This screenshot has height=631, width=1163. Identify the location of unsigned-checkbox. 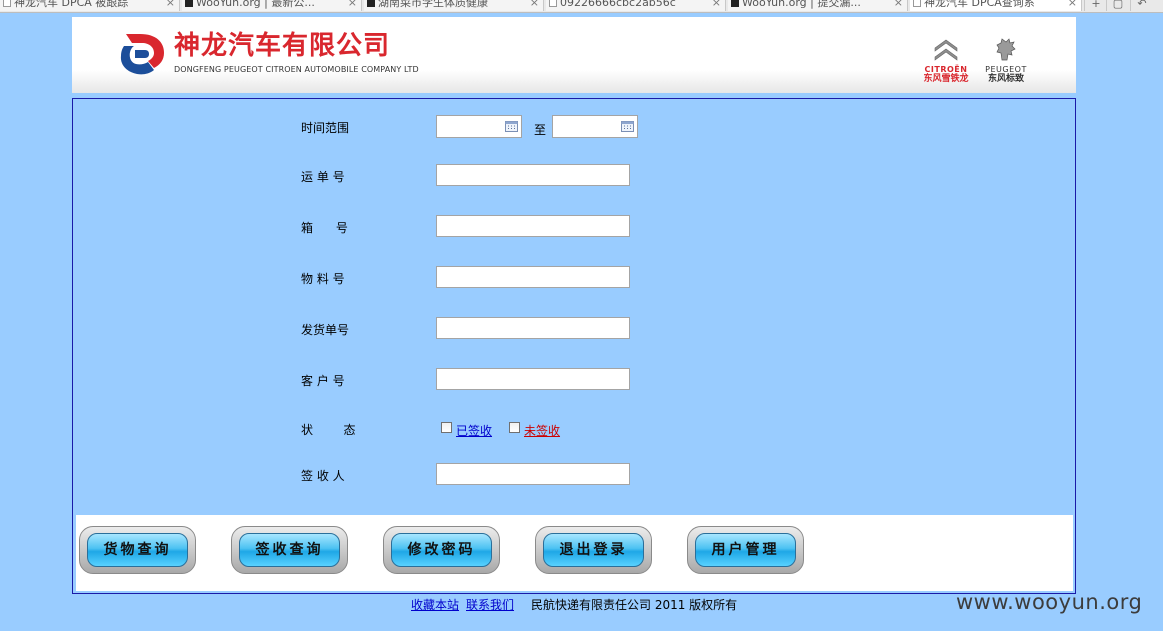
(514, 427).